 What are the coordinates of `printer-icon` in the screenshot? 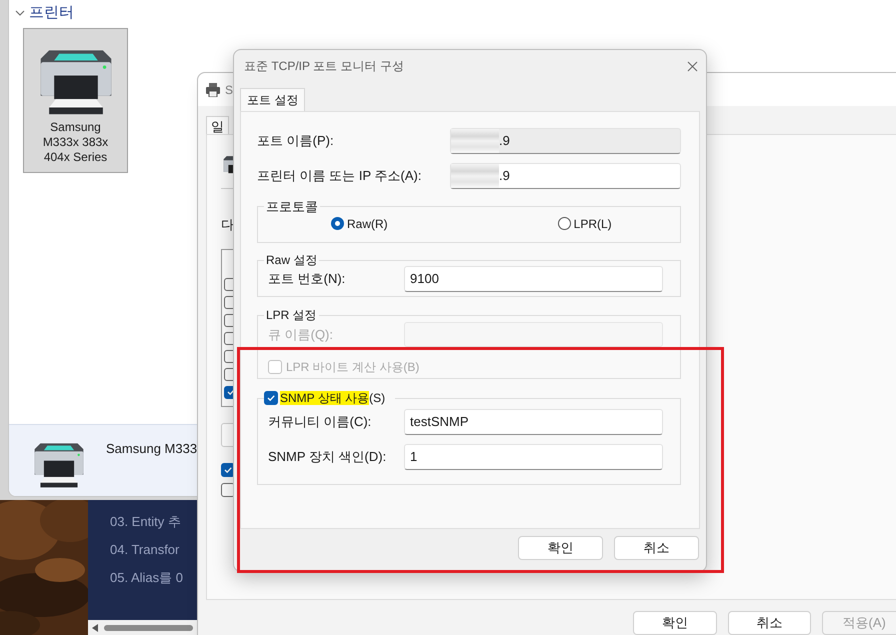 It's located at (213, 89).